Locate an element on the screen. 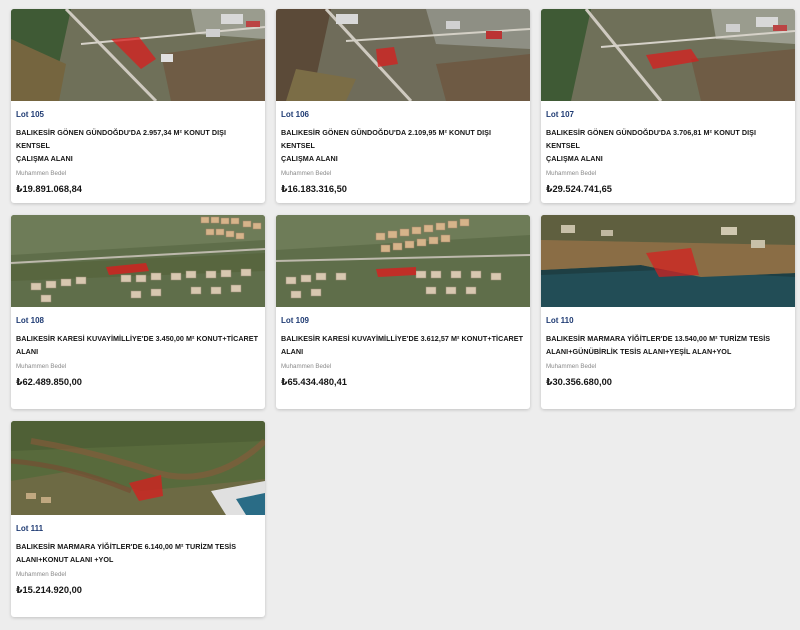 The height and width of the screenshot is (630, 800). lot-price: ₺15.214.920,00 is located at coordinates (49, 590).